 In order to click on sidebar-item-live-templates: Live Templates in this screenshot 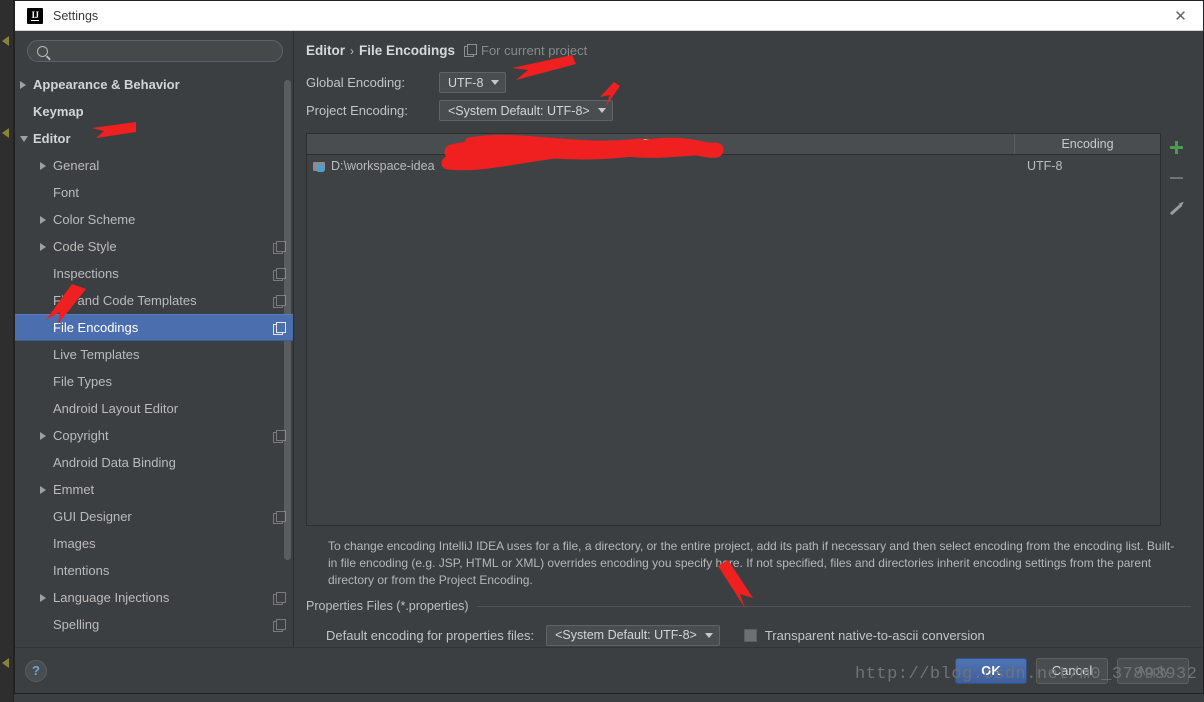, I will do `click(154, 354)`.